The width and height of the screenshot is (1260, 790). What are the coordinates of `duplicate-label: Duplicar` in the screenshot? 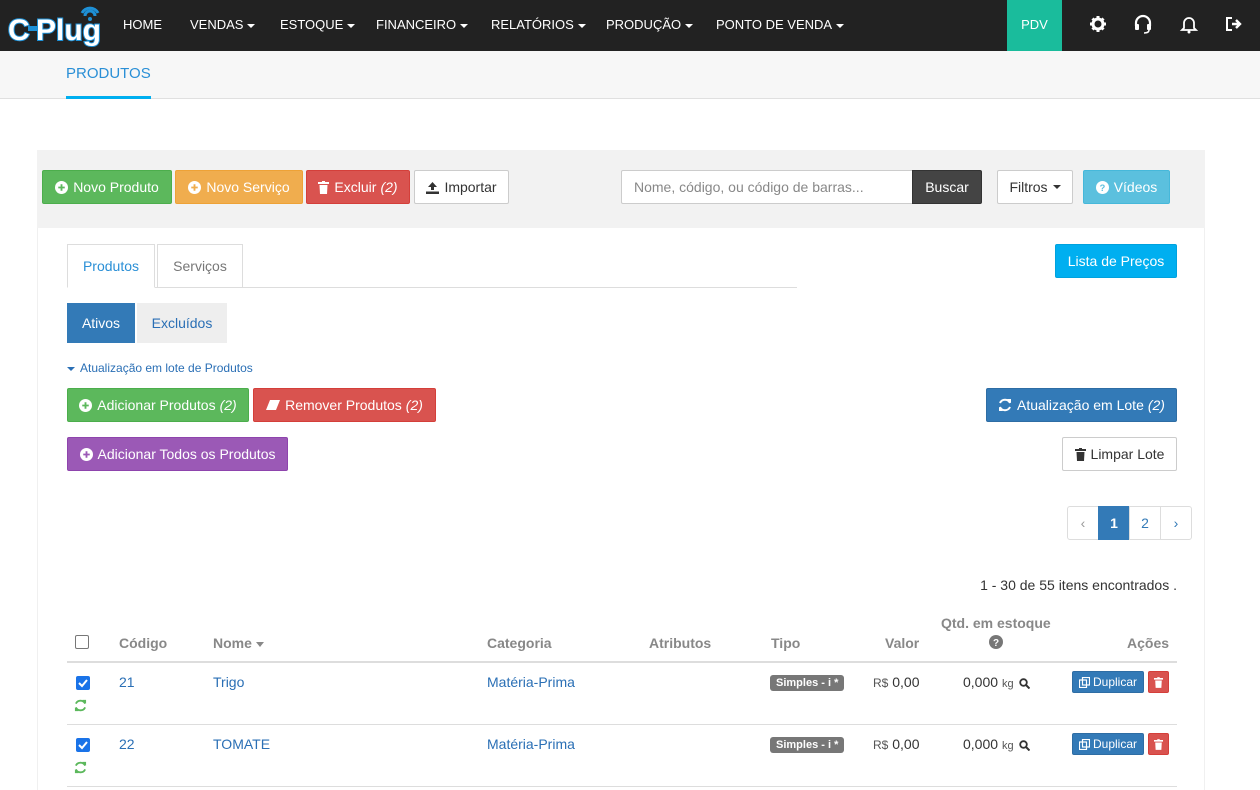 It's located at (1114, 744).